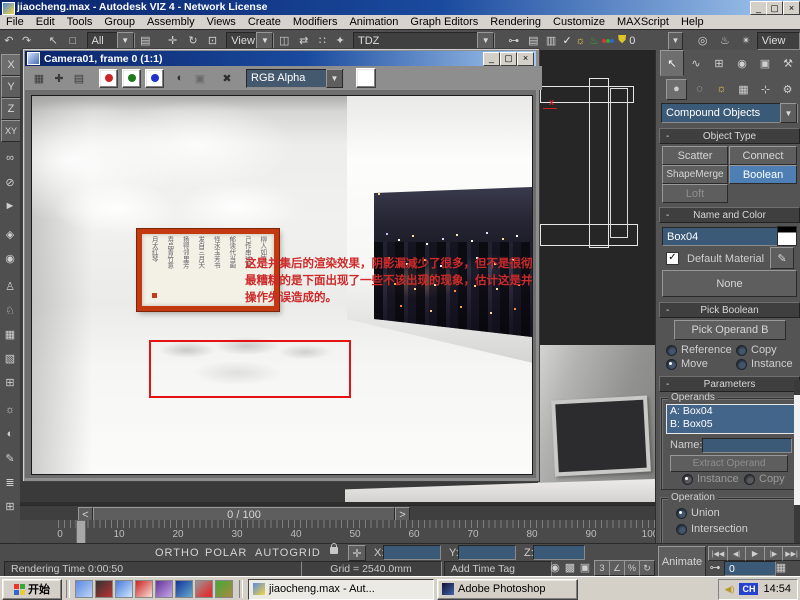  What do you see at coordinates (373, 22) in the screenshot?
I see `menu-animation: Animation` at bounding box center [373, 22].